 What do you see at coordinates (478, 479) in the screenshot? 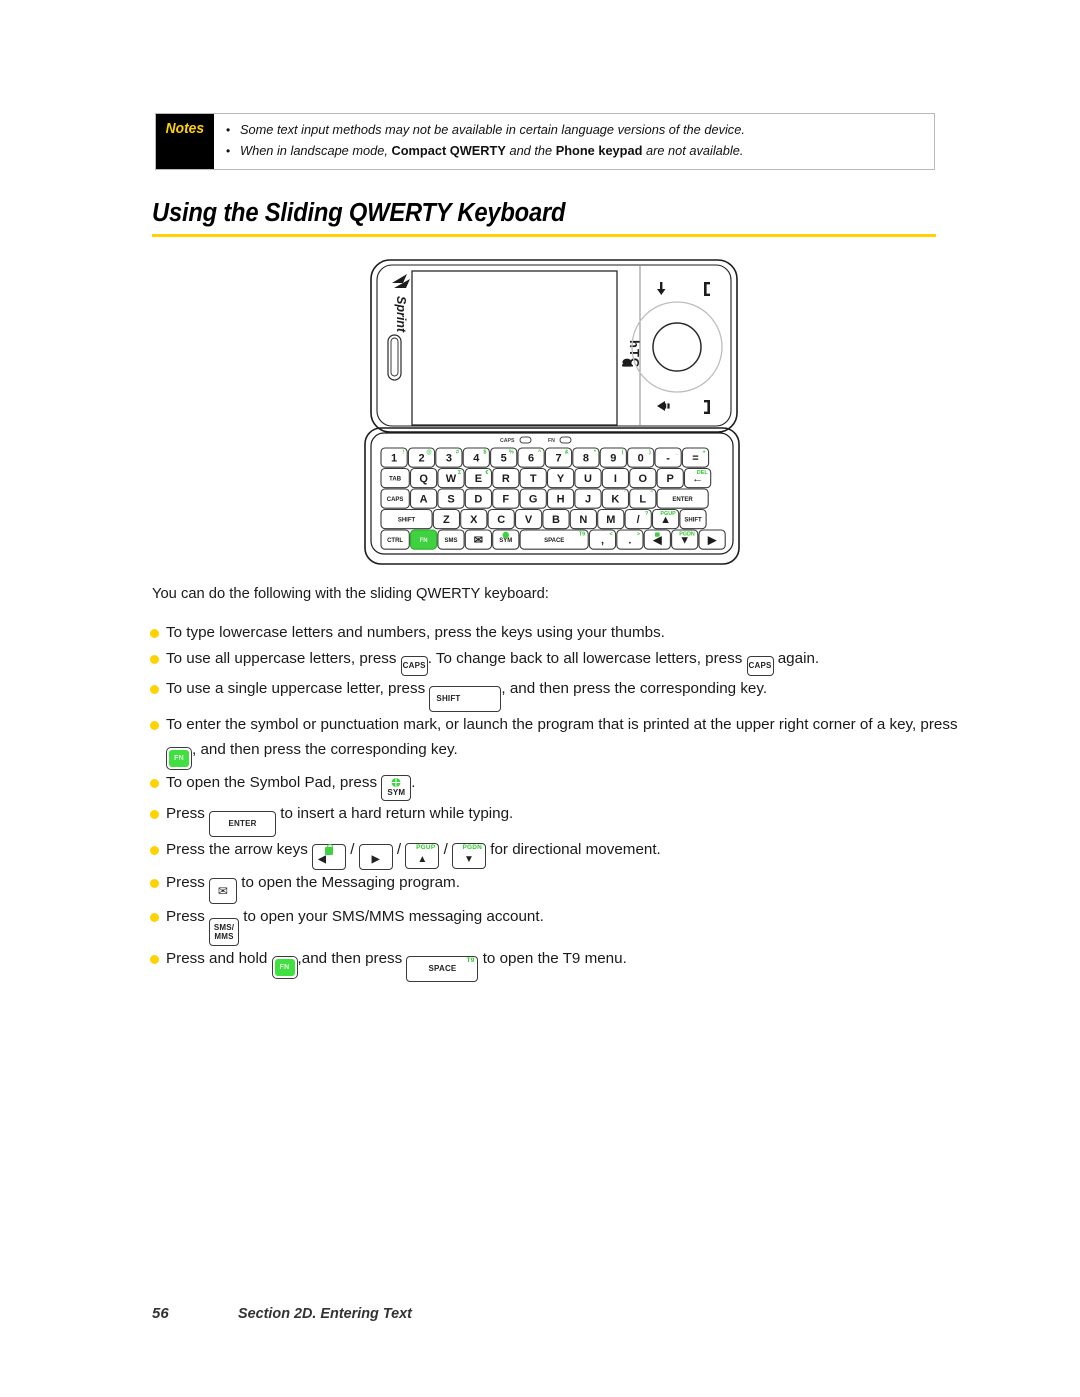
I see `phone-key-label: E` at bounding box center [478, 479].